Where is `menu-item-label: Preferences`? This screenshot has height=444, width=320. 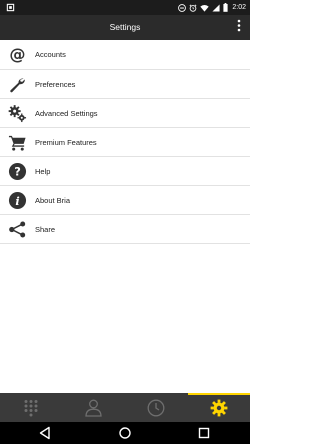
menu-item-label: Preferences is located at coordinates (55, 84).